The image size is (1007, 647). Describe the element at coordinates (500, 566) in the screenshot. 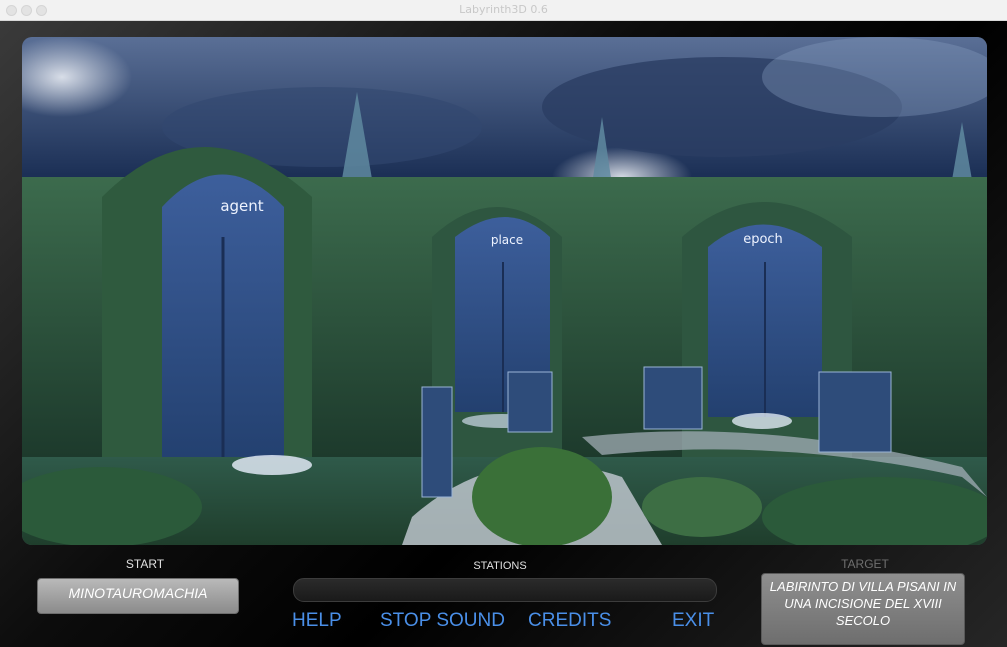

I see `stations-label: STATIONS` at that location.